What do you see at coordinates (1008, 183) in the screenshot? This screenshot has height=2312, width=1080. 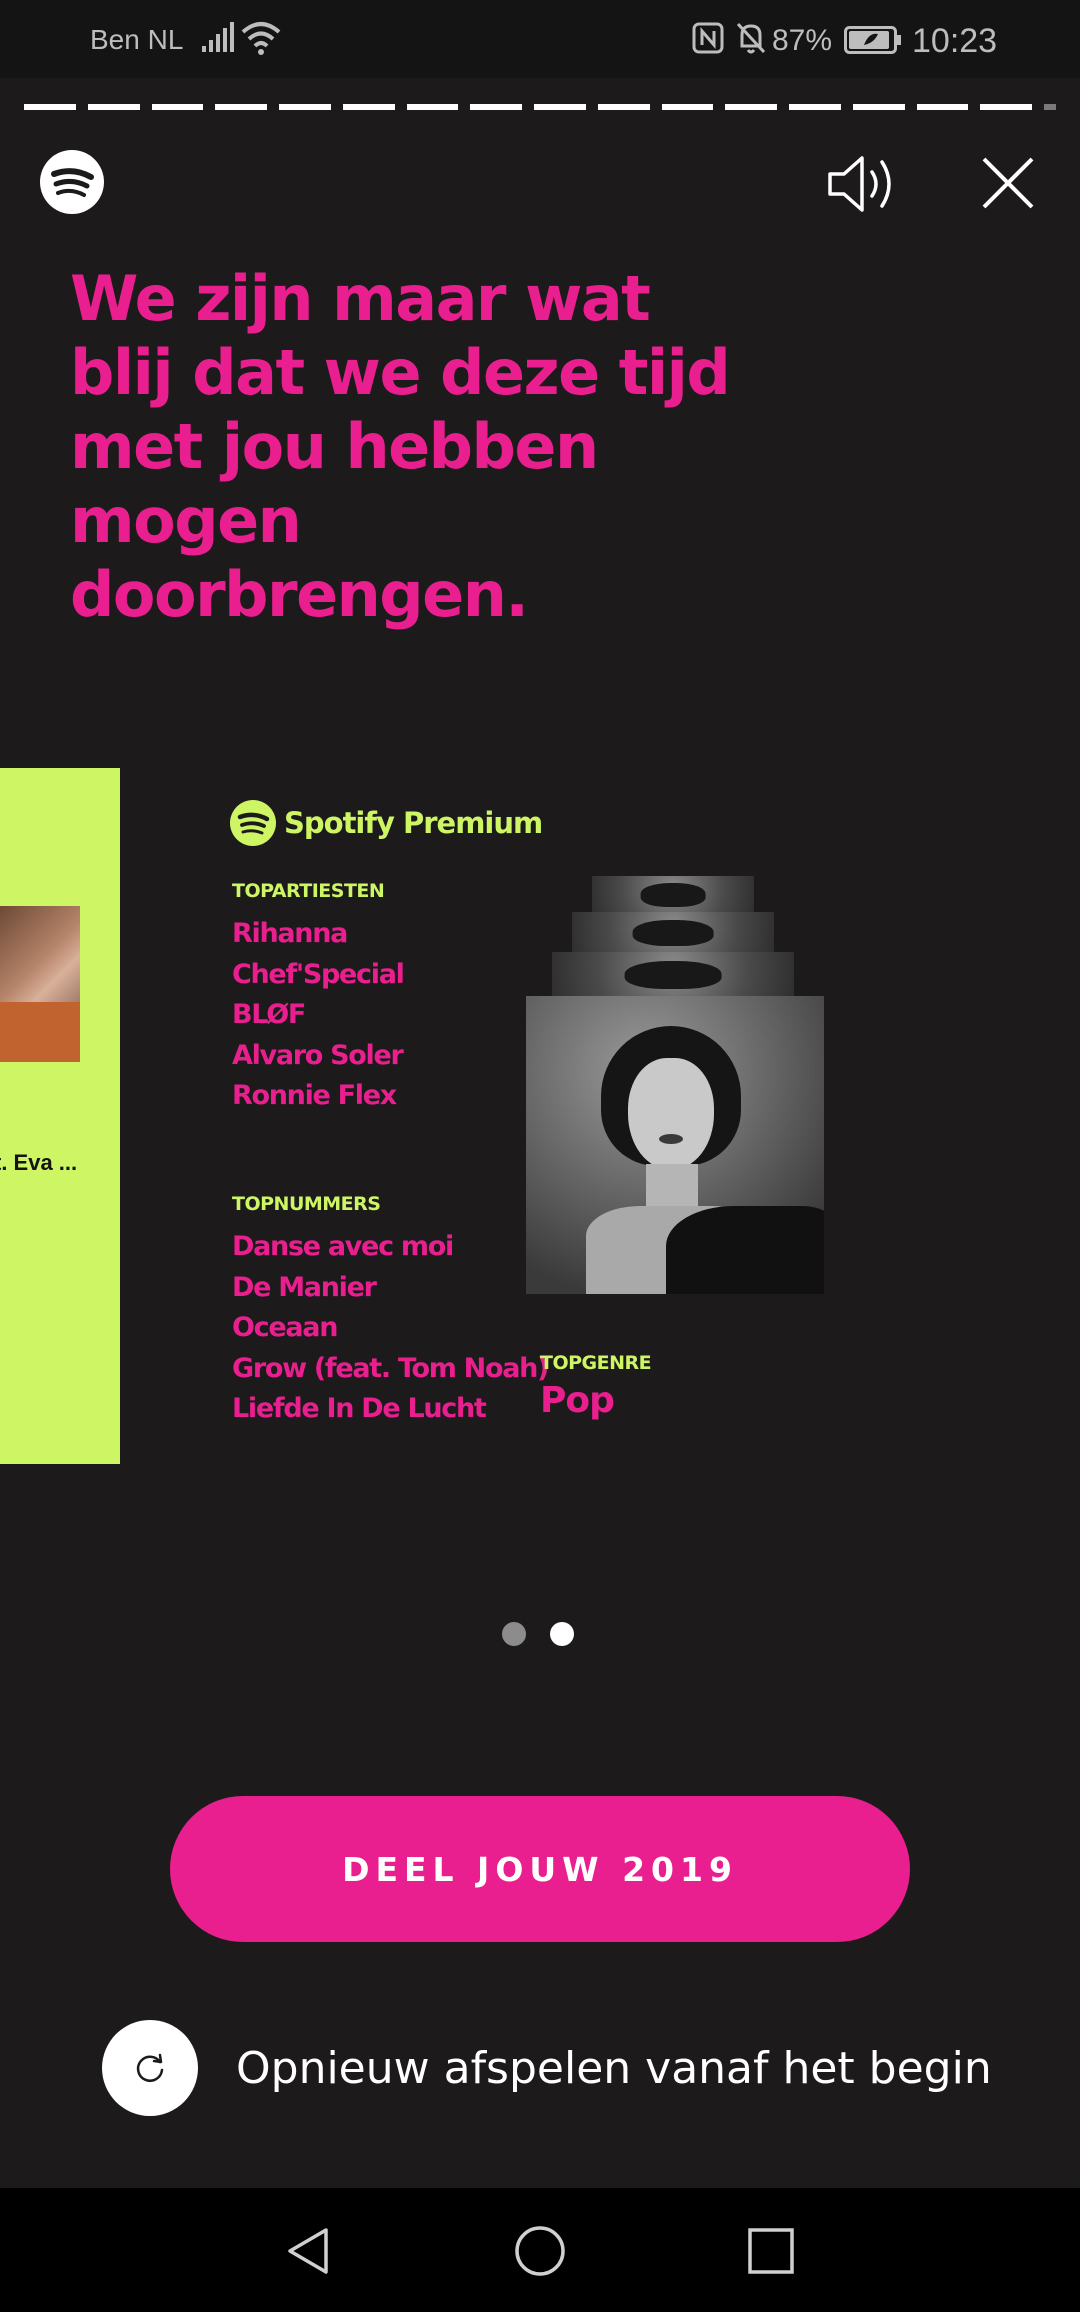 I see `close-icon` at bounding box center [1008, 183].